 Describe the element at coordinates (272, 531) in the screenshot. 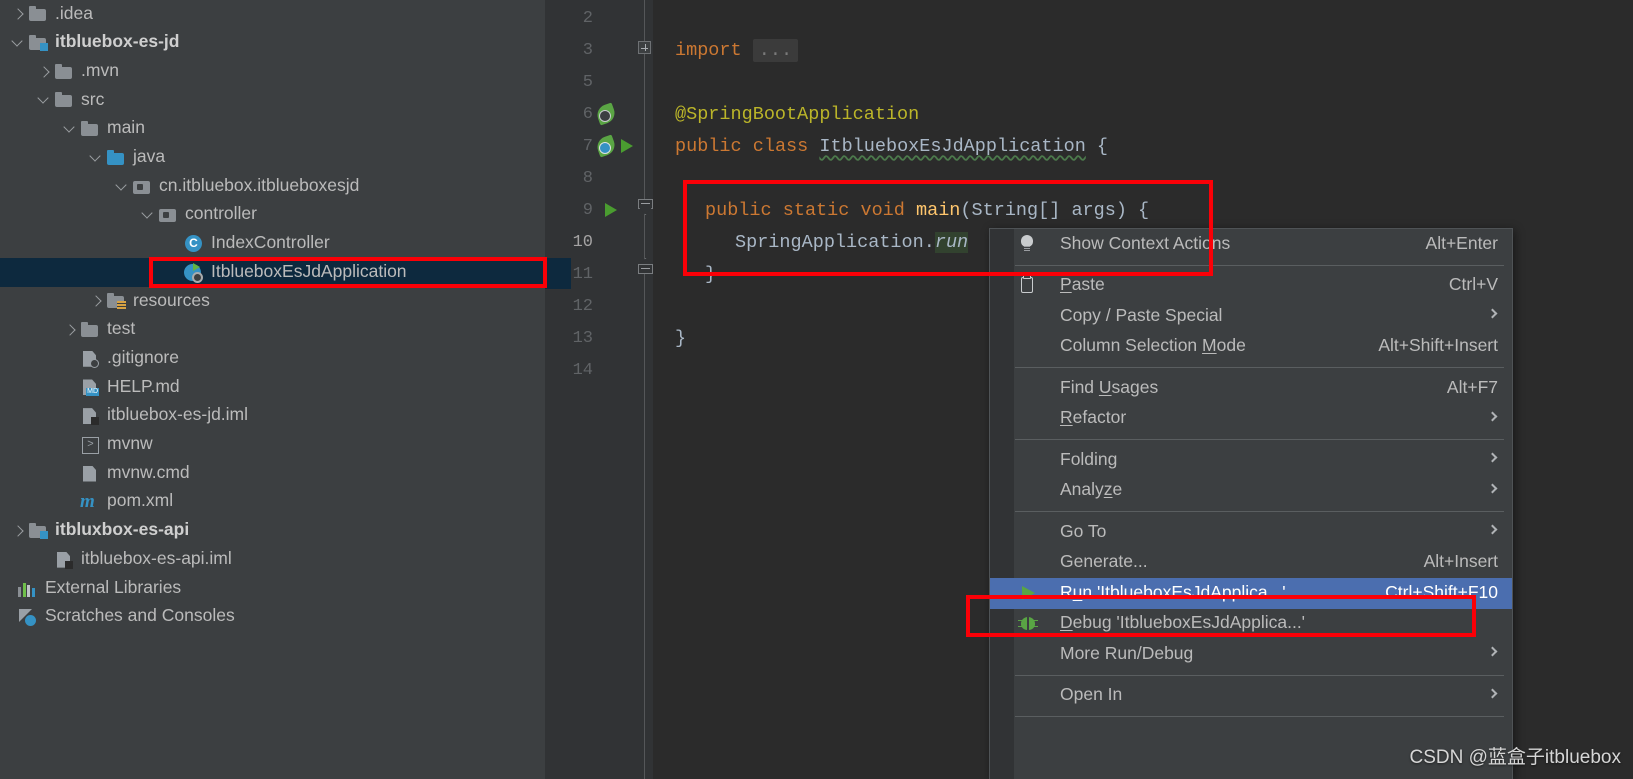

I see `tree-item: itbluxbox-es-api` at that location.